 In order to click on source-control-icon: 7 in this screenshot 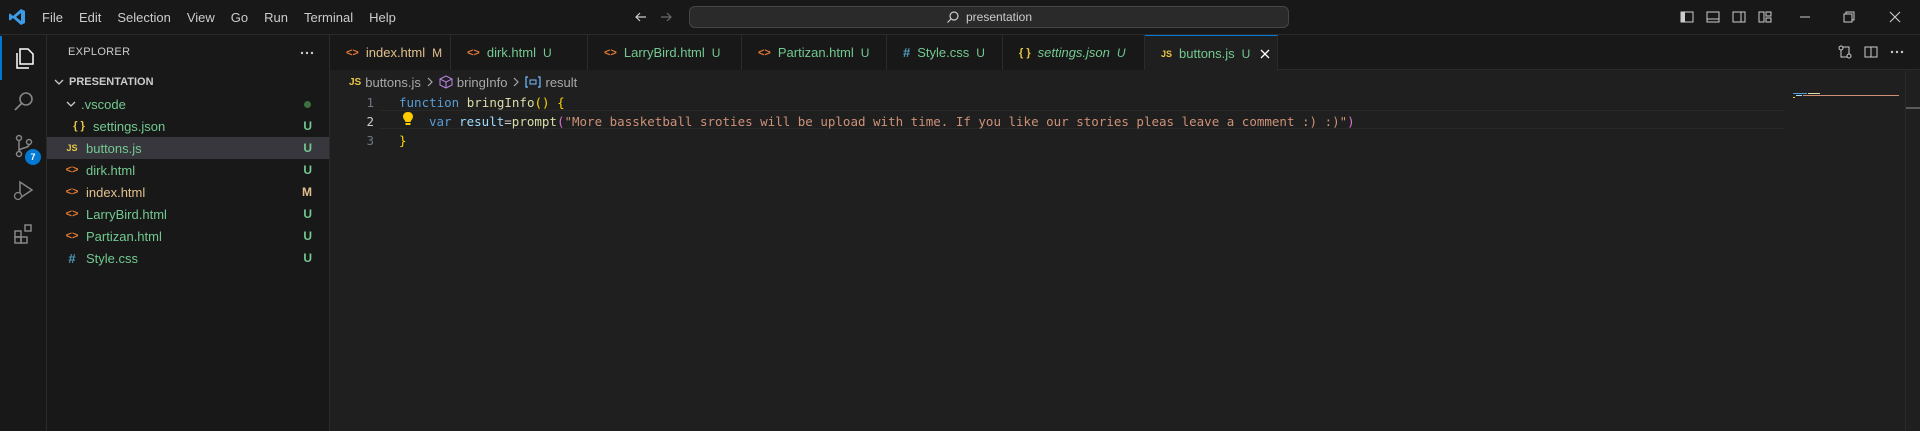, I will do `click(23, 146)`.